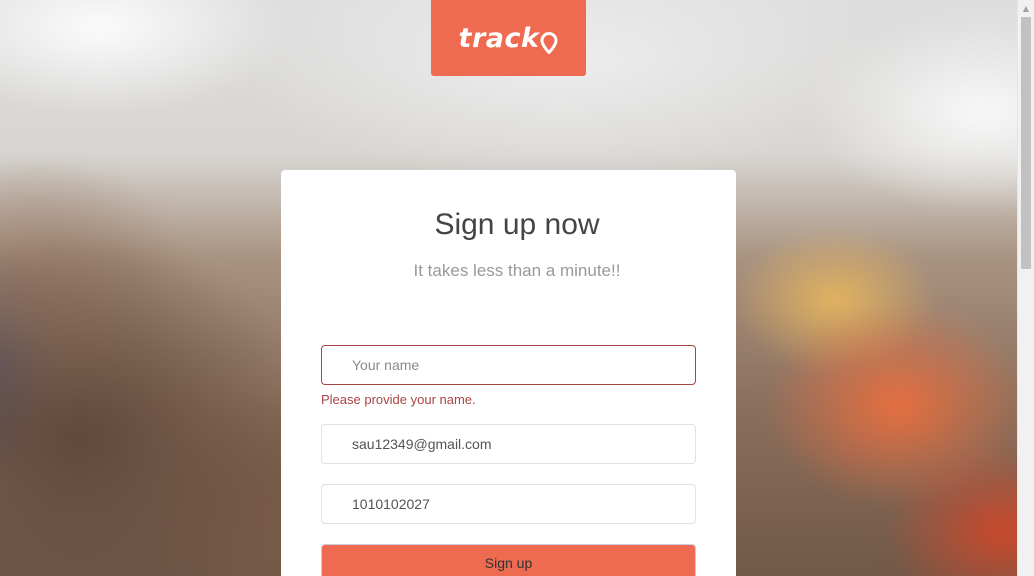 This screenshot has width=1034, height=576. What do you see at coordinates (499, 38) in the screenshot?
I see `brand-name: track` at bounding box center [499, 38].